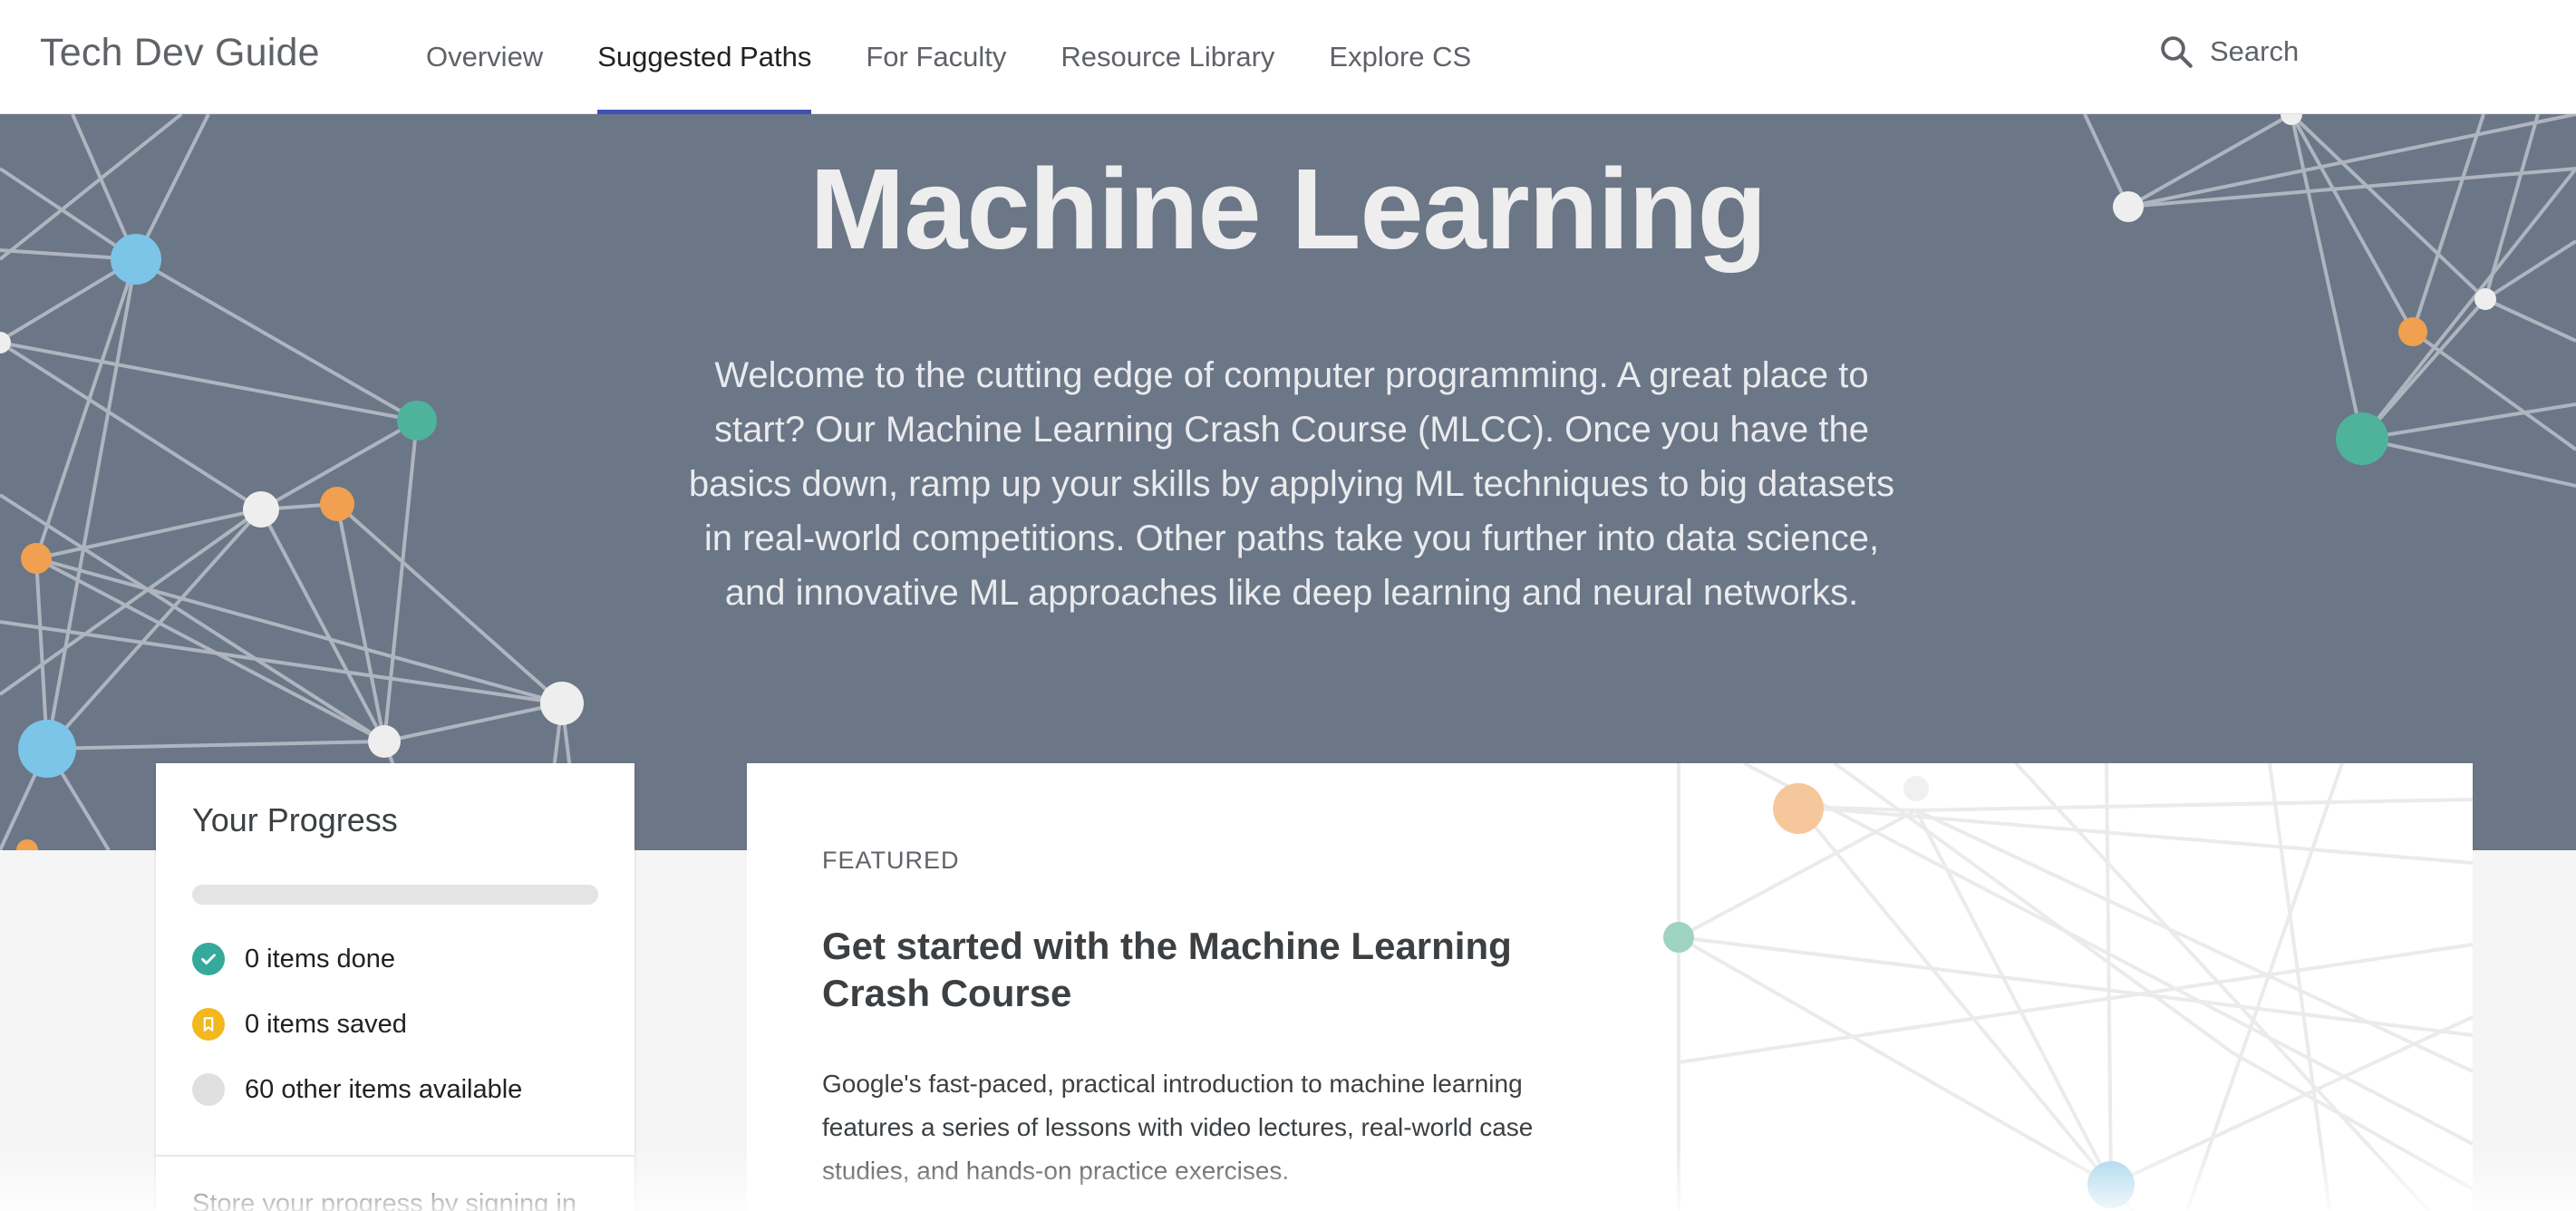  What do you see at coordinates (208, 1089) in the screenshot?
I see `empty-circle-icon` at bounding box center [208, 1089].